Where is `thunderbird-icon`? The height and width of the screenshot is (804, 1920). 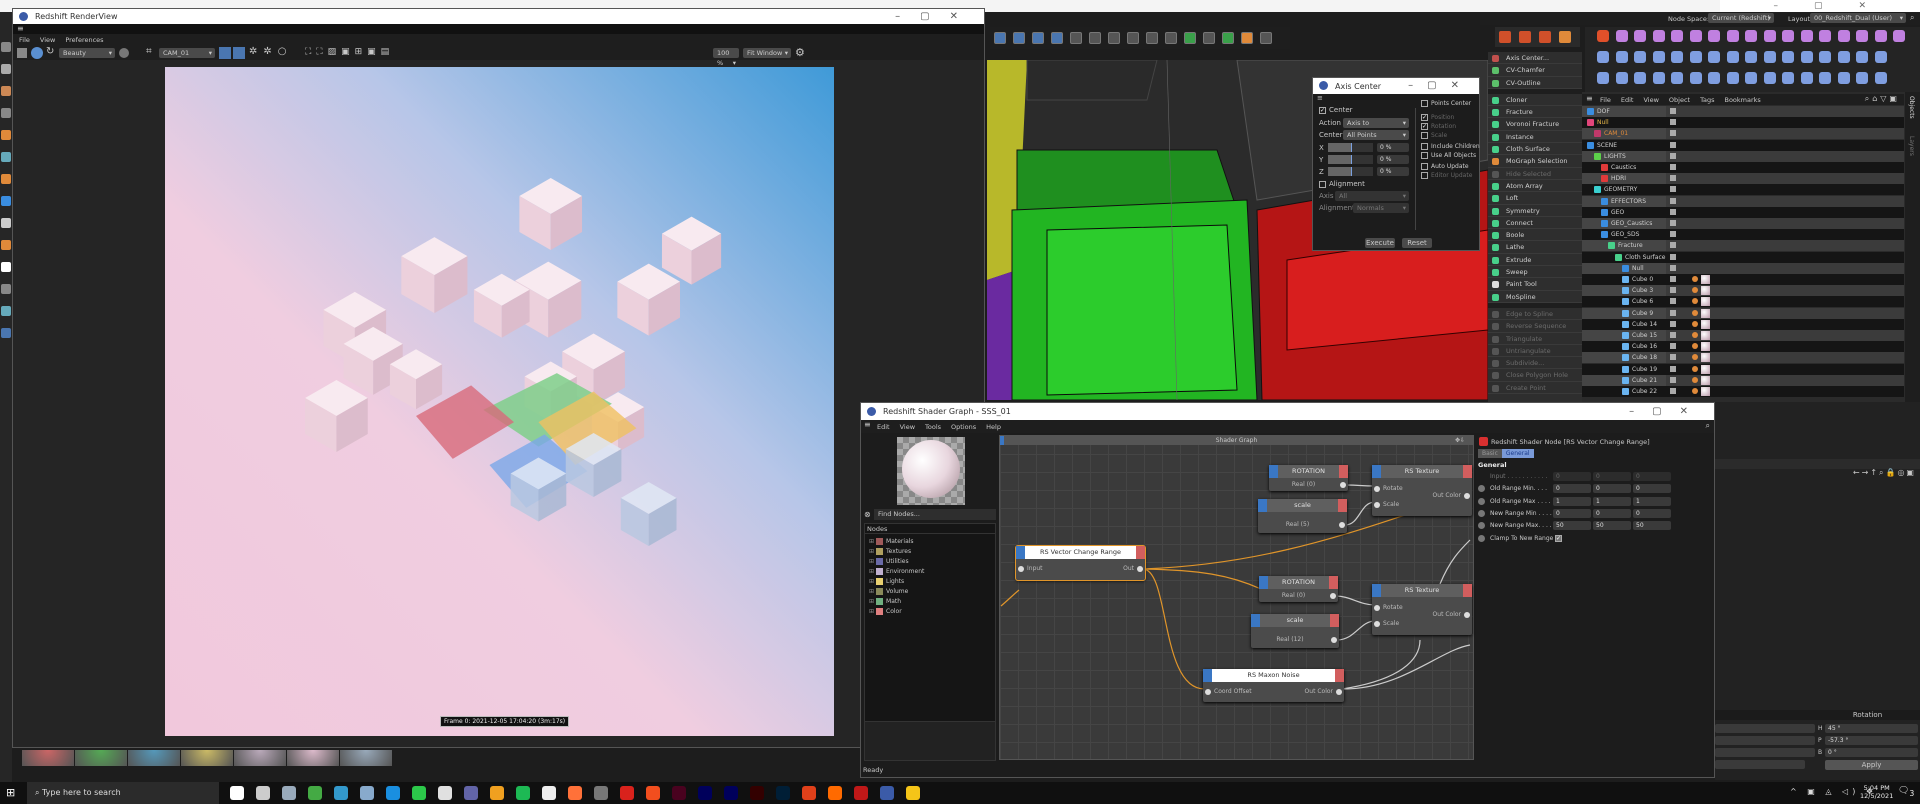
thunderbird-icon is located at coordinates (497, 793).